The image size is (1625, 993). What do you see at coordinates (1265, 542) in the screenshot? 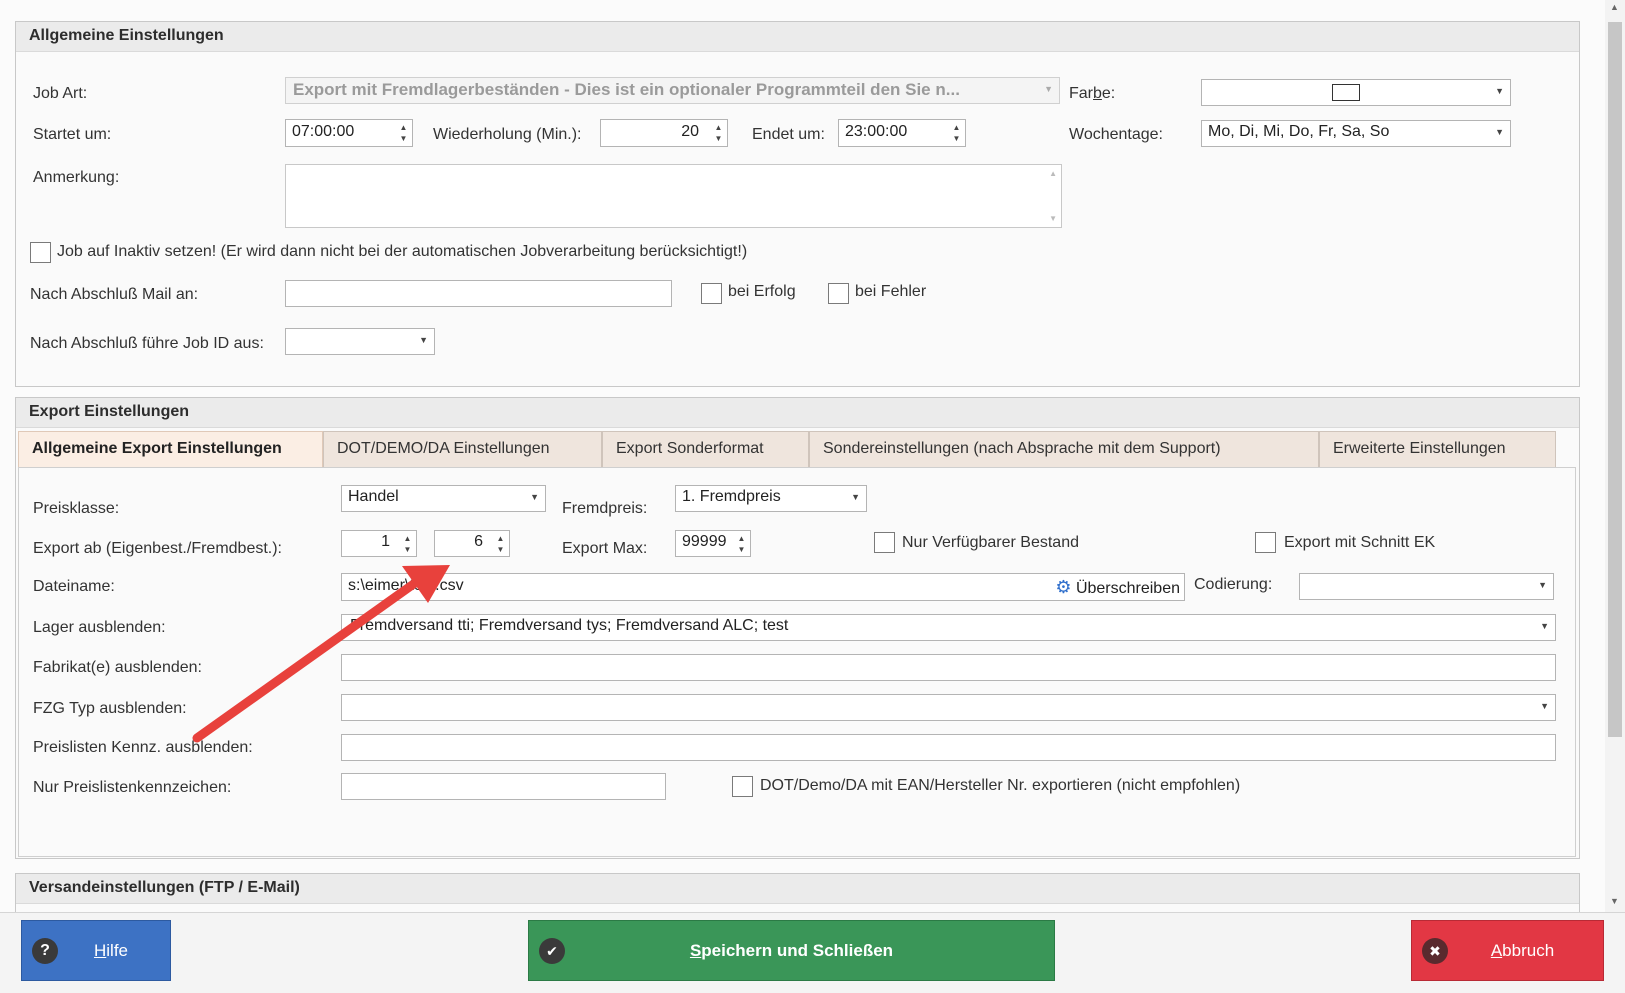
I see `schnitt-ek-checkbox` at bounding box center [1265, 542].